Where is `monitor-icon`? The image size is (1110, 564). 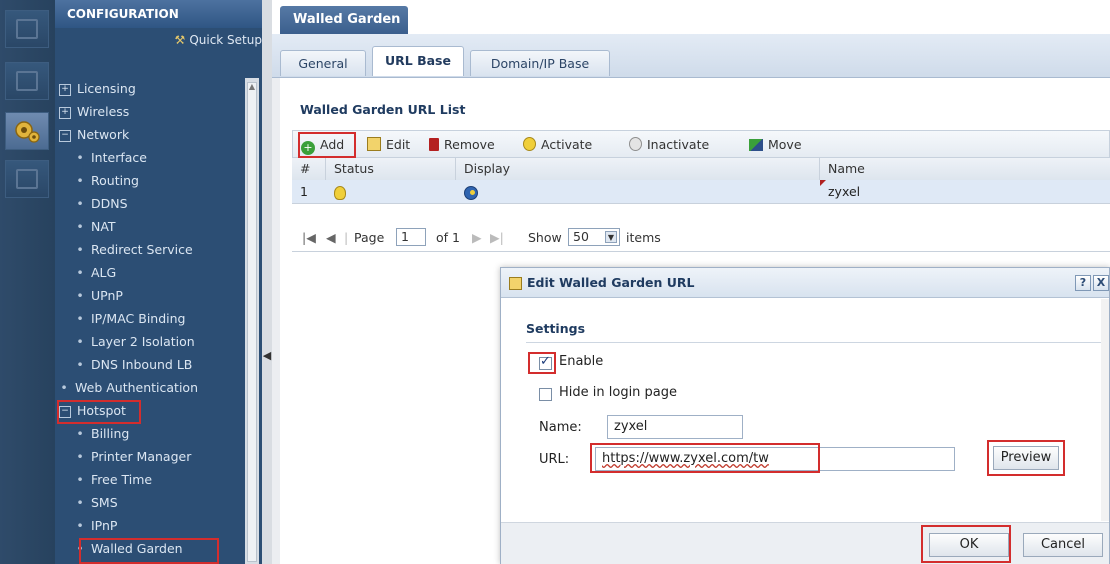
monitor-icon is located at coordinates (27, 81).